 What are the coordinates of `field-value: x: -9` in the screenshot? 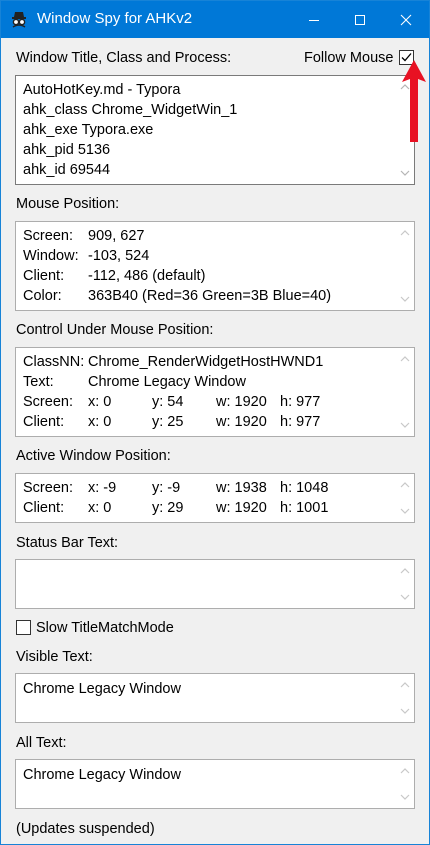 It's located at (102, 488).